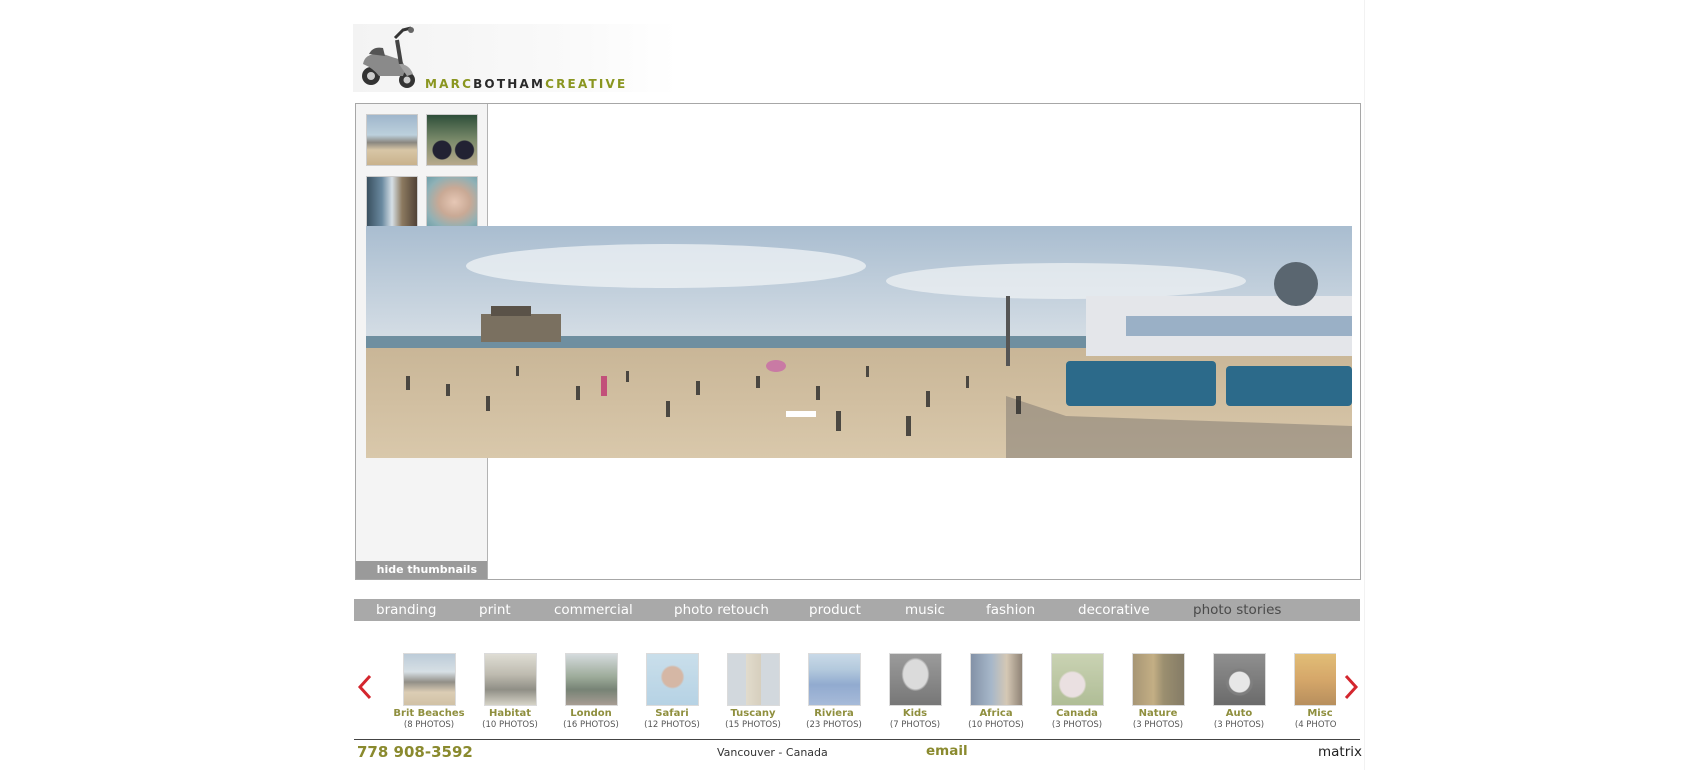 This screenshot has width=1700, height=770. Describe the element at coordinates (415, 752) in the screenshot. I see `phone-number: 778 908-3592` at that location.